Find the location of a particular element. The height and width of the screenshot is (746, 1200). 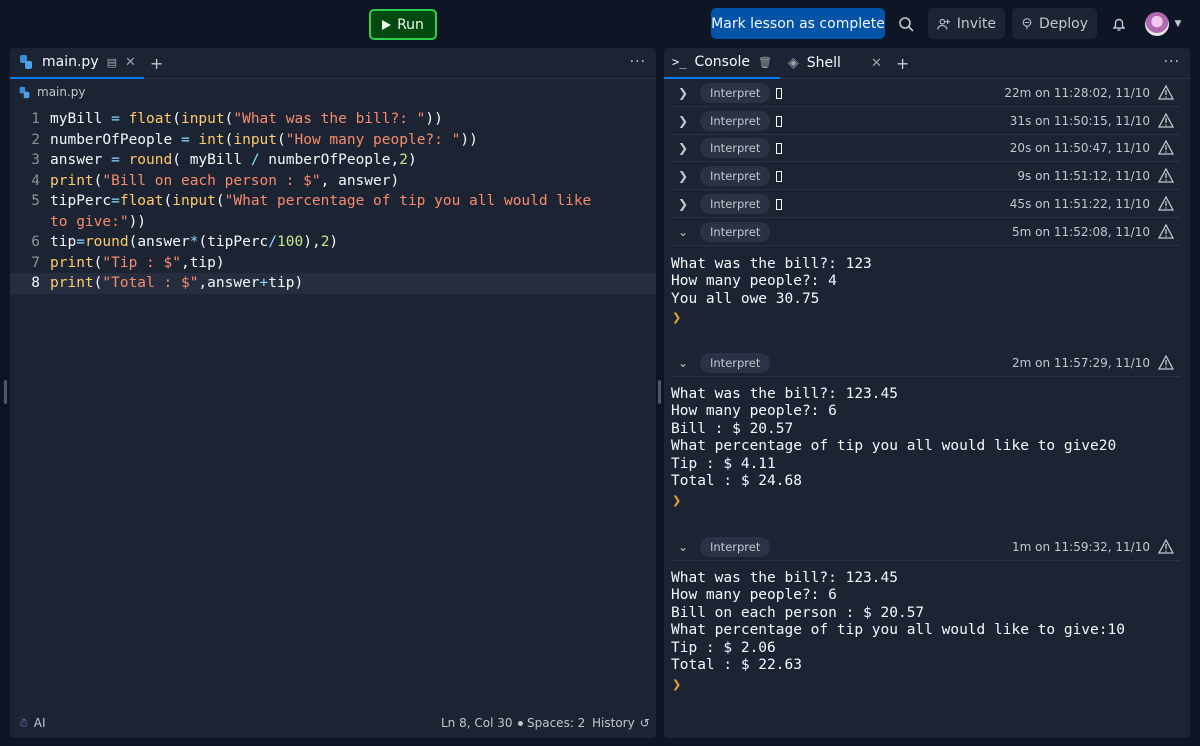

console-entry-expanded: ⌄ Interpret 5m on 11:52:08, 11/10 is located at coordinates (925, 232).